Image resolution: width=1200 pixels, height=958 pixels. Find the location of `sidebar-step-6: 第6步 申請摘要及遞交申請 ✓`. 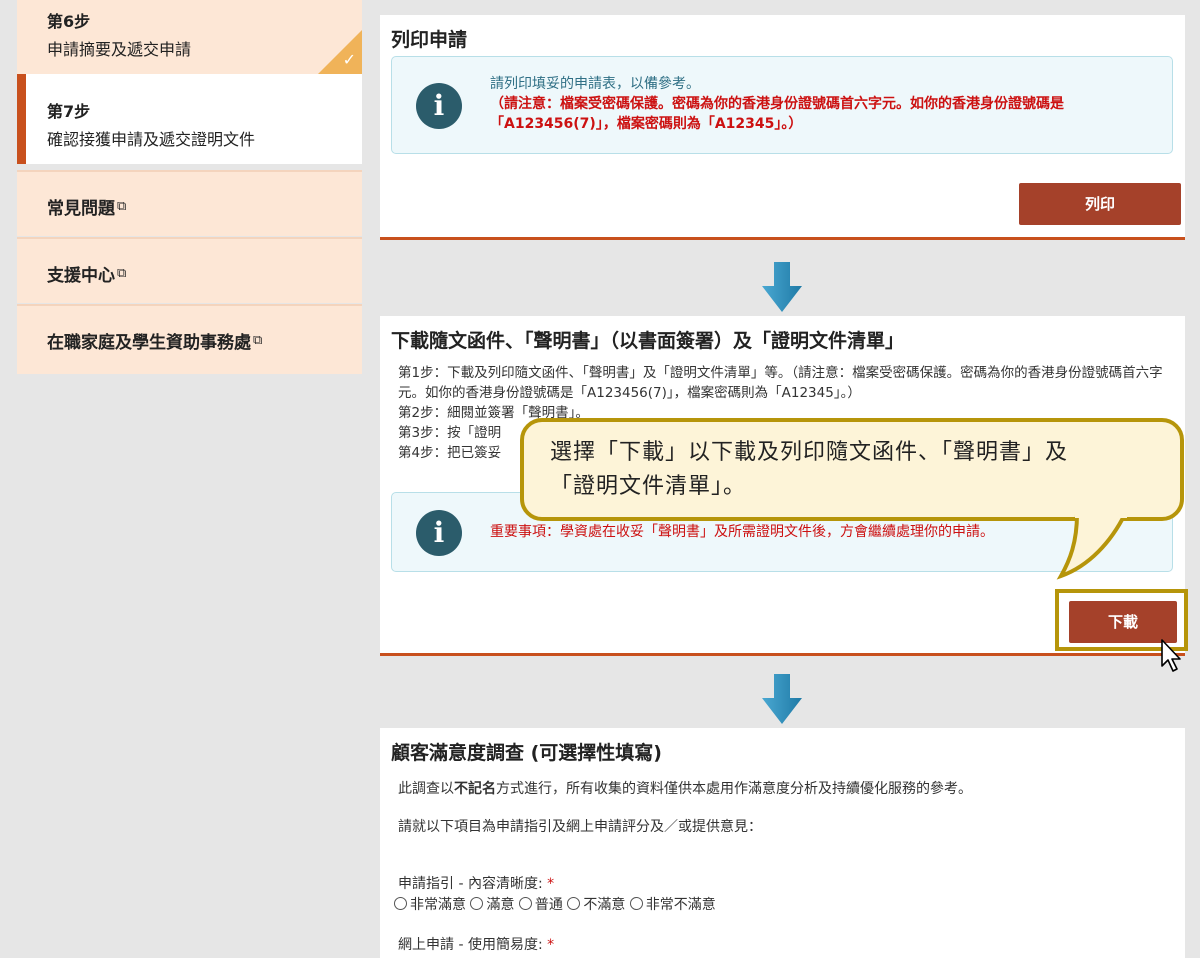

sidebar-step-6: 第6步 申請摘要及遞交申請 ✓ is located at coordinates (189, 37).